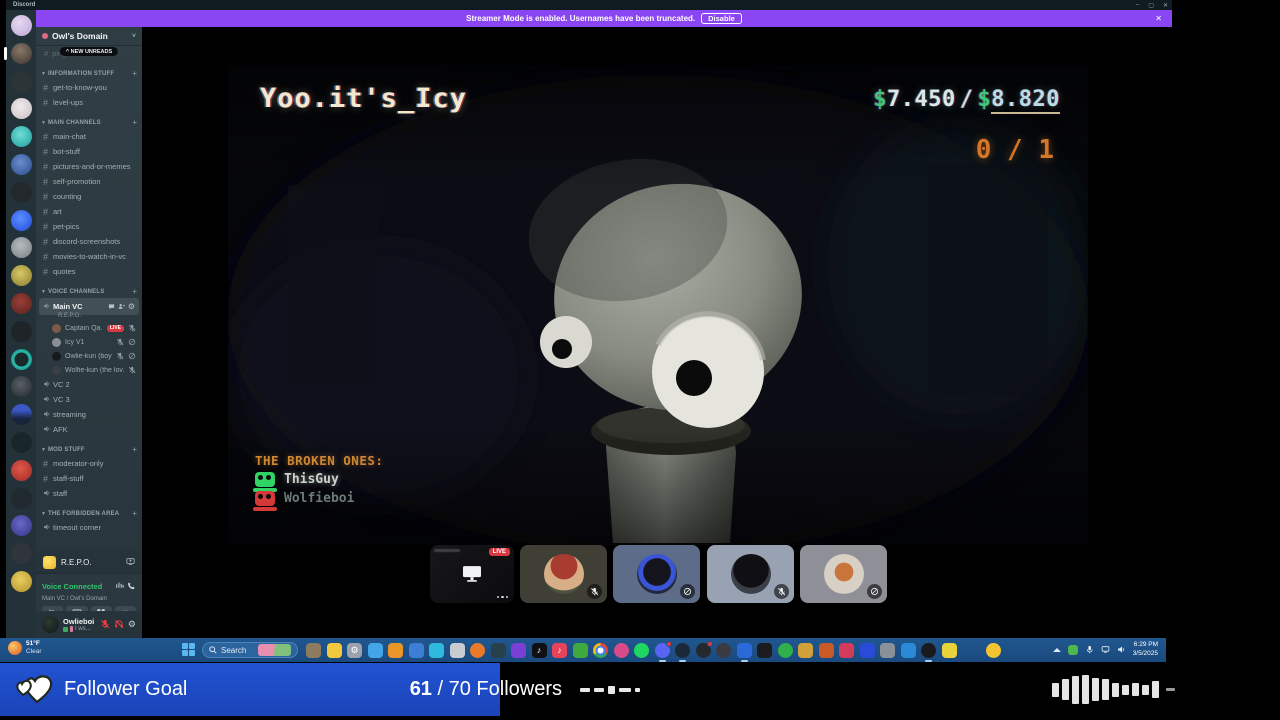 Image resolution: width=1280 pixels, height=720 pixels. Describe the element at coordinates (21, 387) in the screenshot. I see `server-shuriken-icon` at that location.